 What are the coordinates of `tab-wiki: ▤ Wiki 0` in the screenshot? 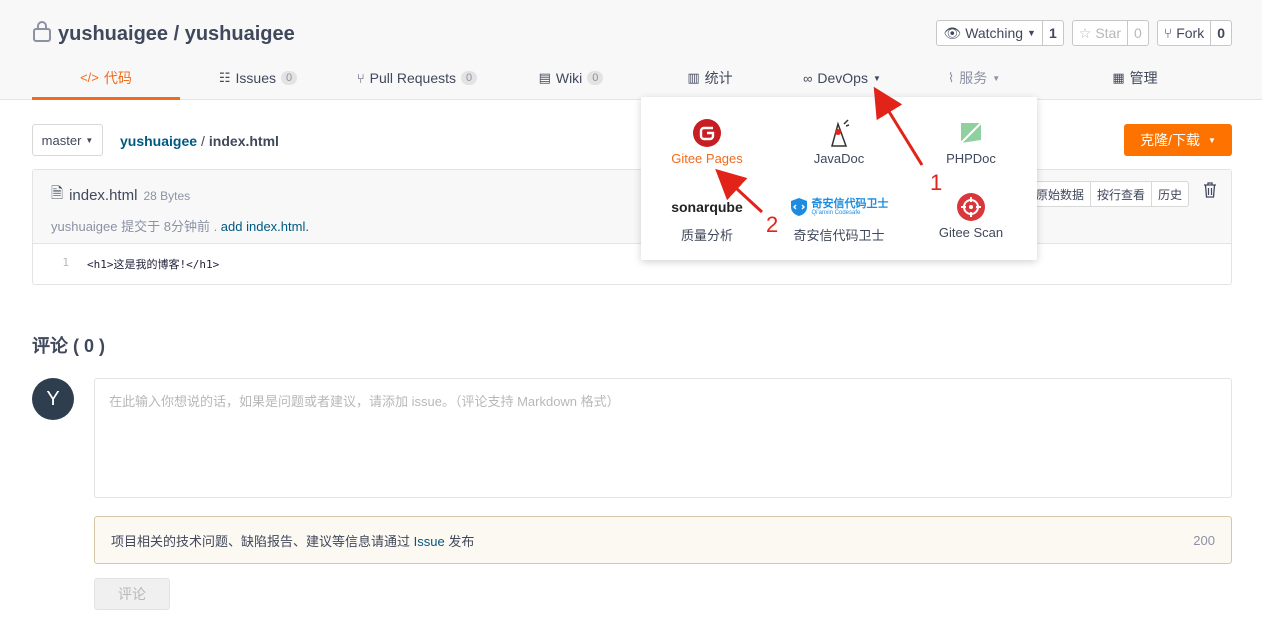 It's located at (571, 78).